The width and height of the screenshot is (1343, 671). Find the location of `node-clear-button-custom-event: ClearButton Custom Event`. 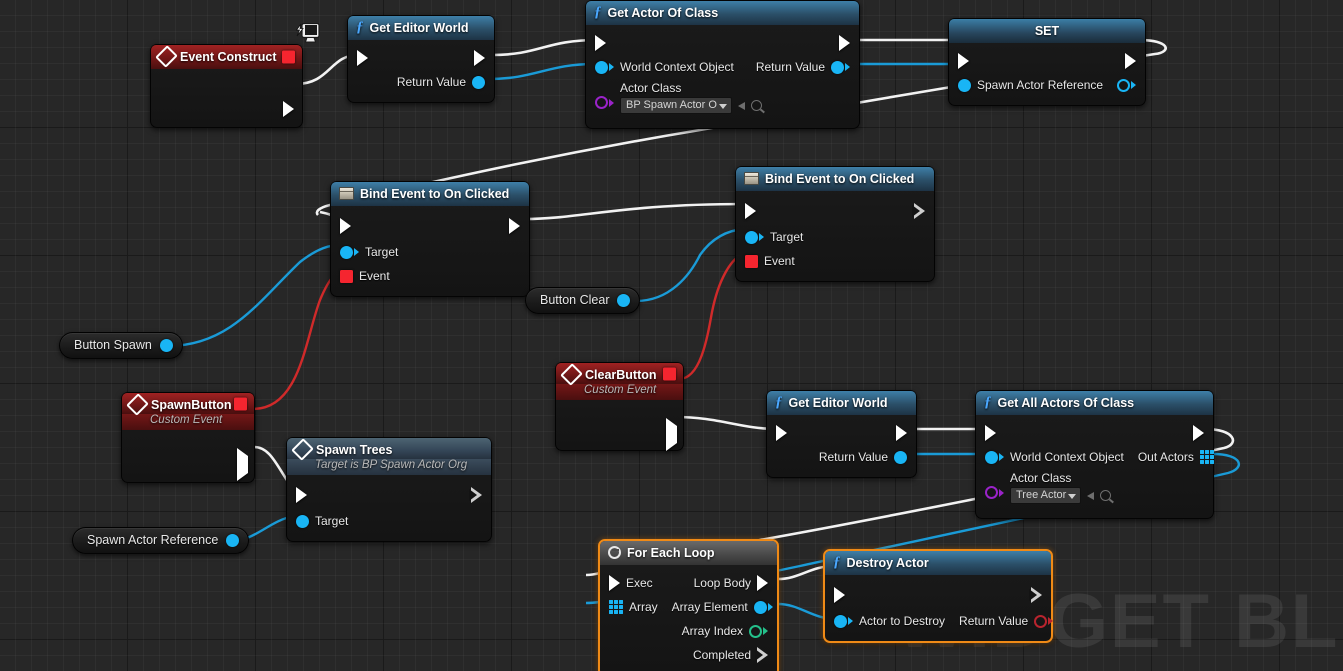

node-clear-button-custom-event: ClearButton Custom Event is located at coordinates (619, 406).